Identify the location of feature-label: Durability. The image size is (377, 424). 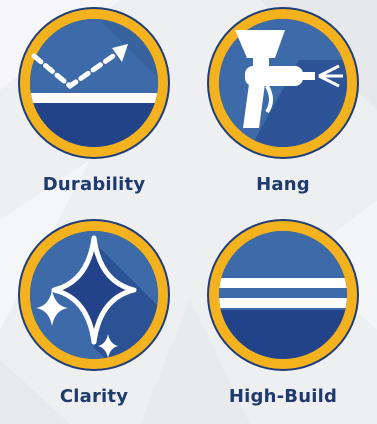
(94, 184).